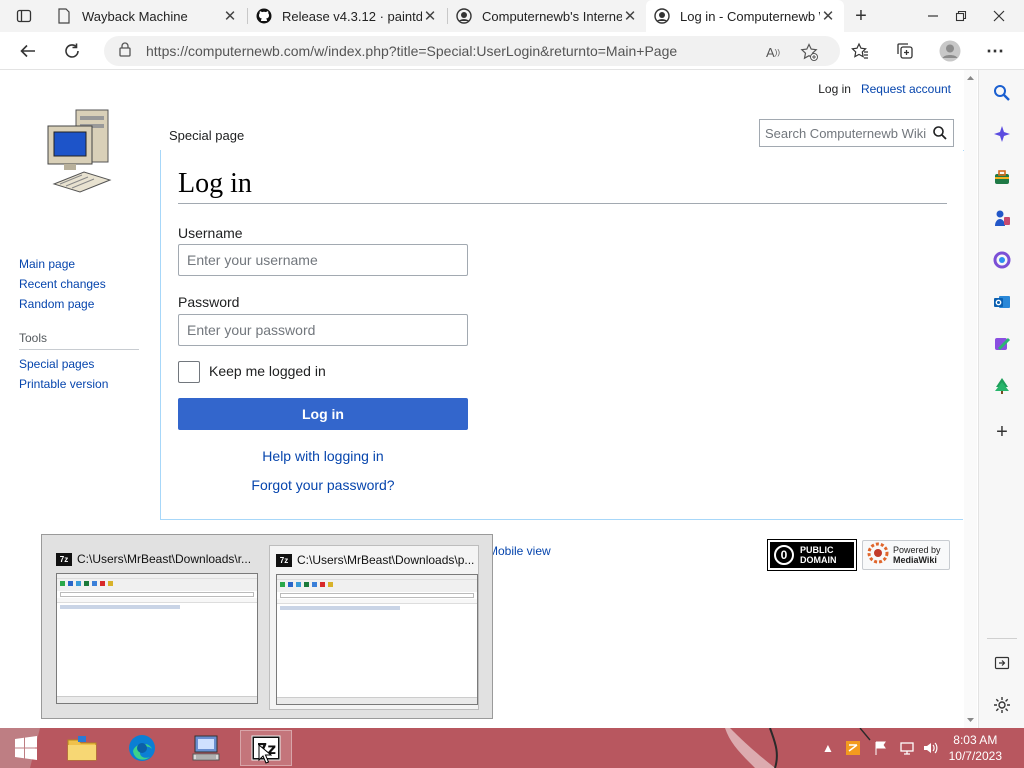 The image size is (1024, 768). I want to click on sidebar-item-special-pages: Special pages, so click(79, 367).